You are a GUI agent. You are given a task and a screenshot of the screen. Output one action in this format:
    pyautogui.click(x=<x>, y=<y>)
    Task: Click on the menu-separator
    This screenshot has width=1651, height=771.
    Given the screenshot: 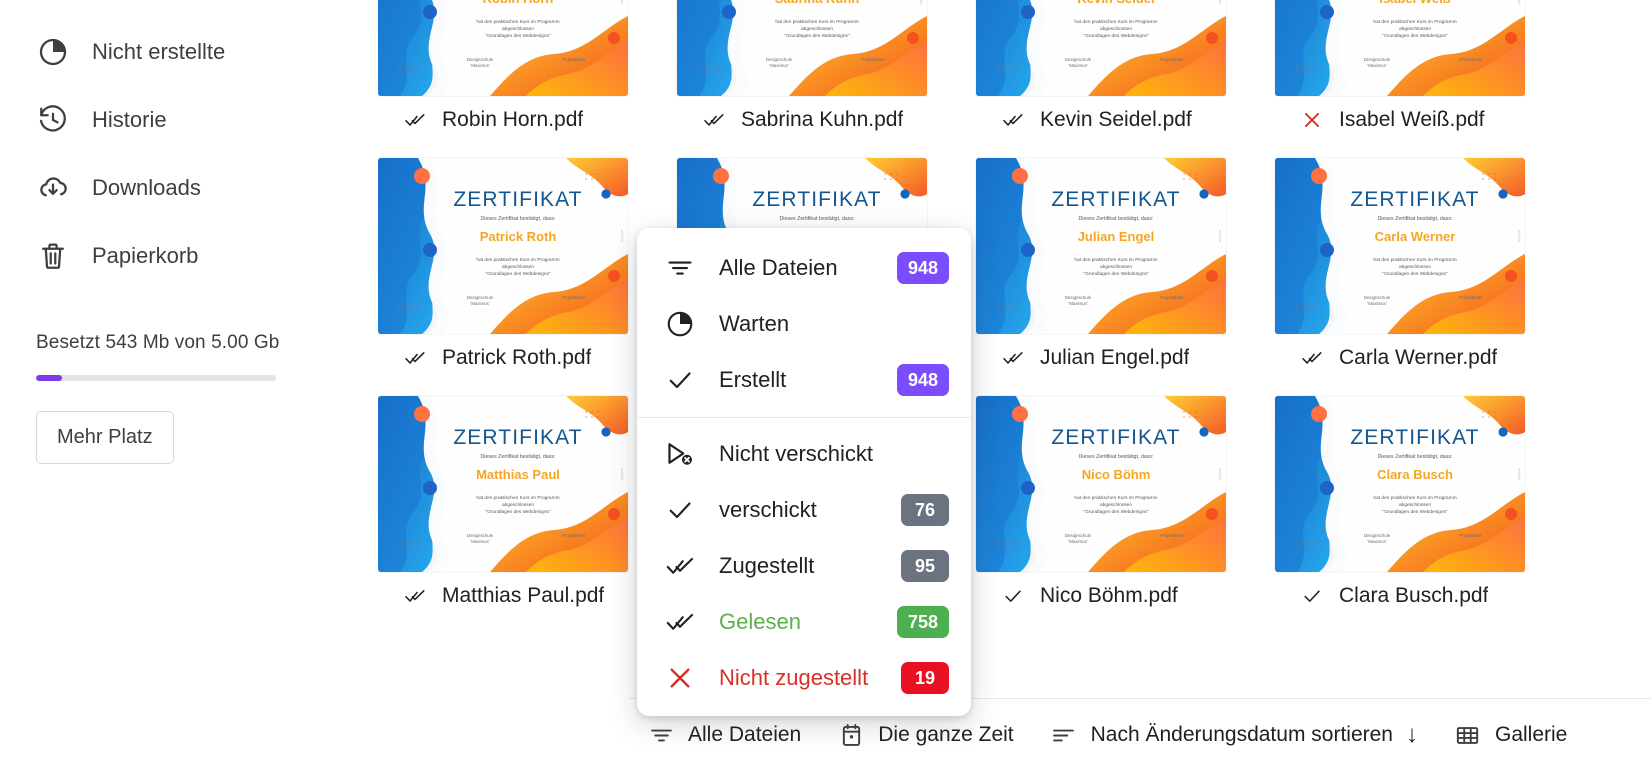 What is the action you would take?
    pyautogui.click(x=804, y=417)
    